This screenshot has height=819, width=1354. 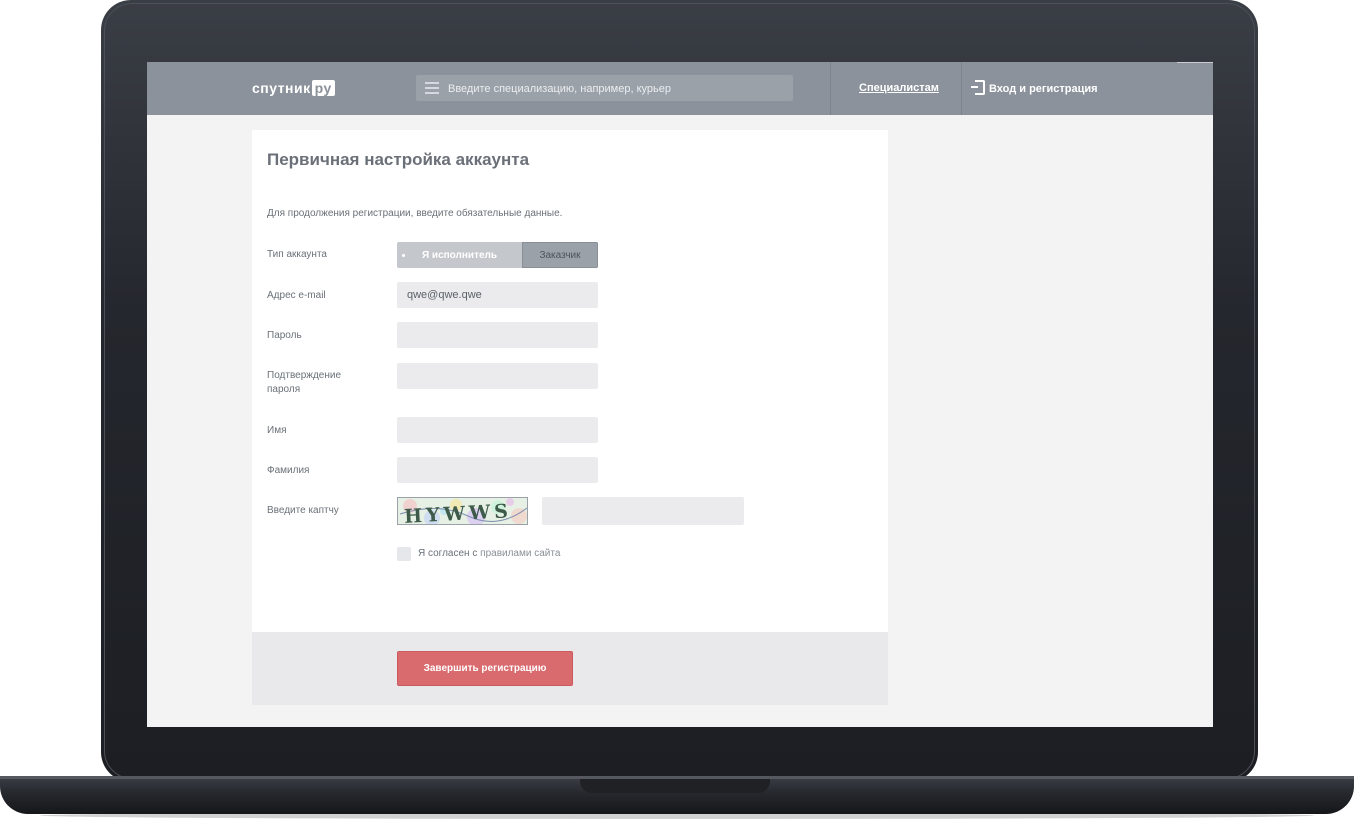 I want to click on site-logo: спутник ру, so click(x=293, y=88).